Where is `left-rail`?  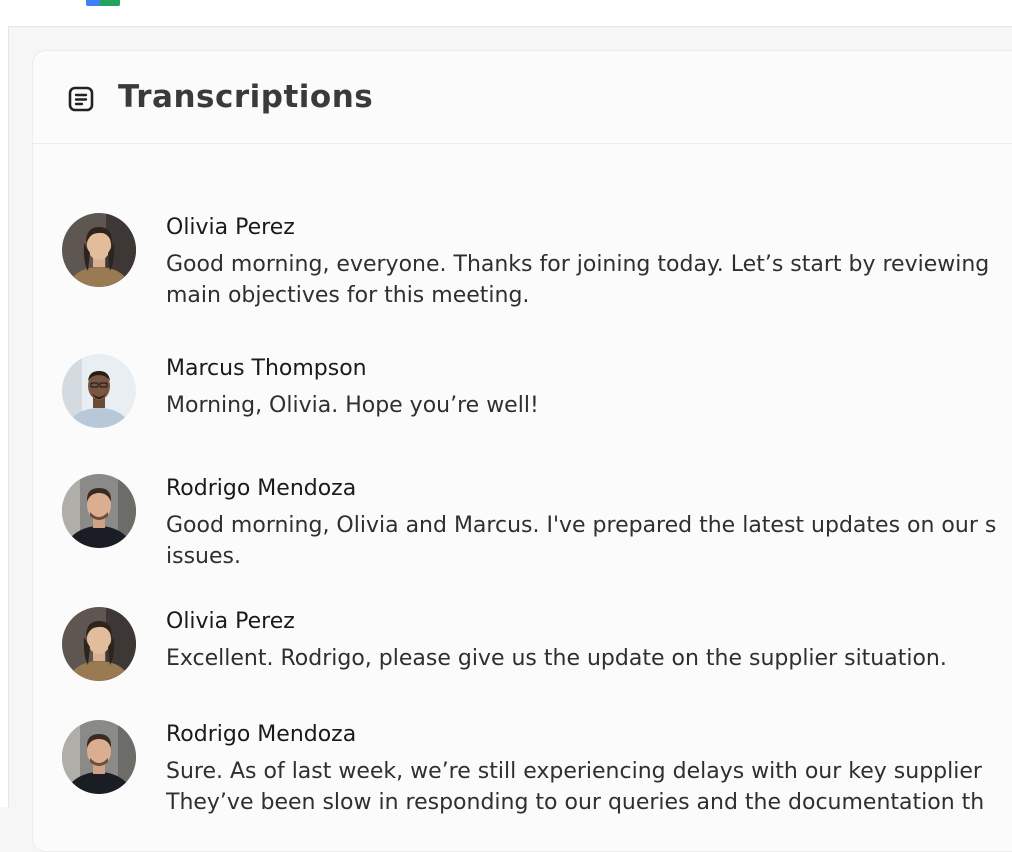
left-rail is located at coordinates (4, 416).